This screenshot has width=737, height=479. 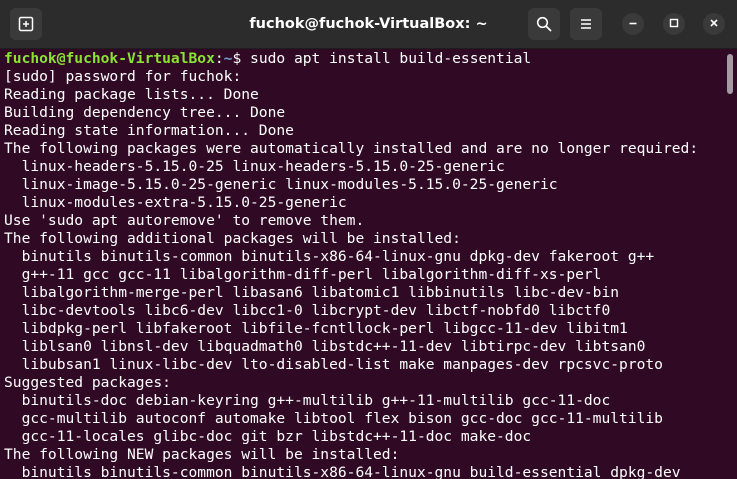 I want to click on output-line: Building dependency tree... Done, so click(x=145, y=112).